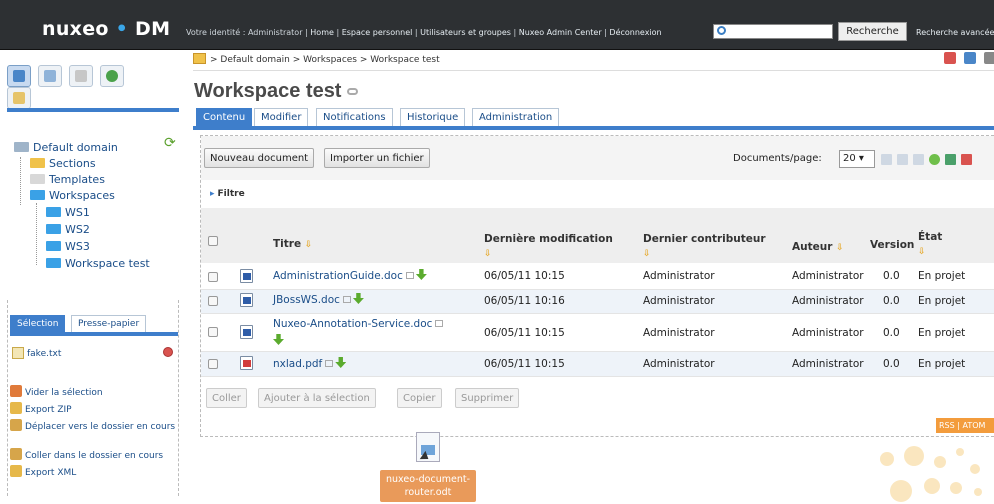 This screenshot has height=504, width=994. What do you see at coordinates (966, 159) in the screenshot?
I see `pdf-export-icon` at bounding box center [966, 159].